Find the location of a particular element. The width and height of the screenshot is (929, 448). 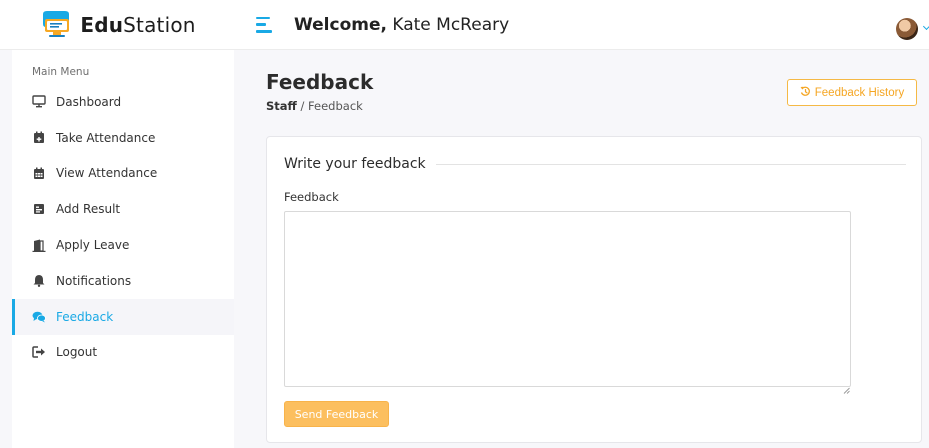

breadcrumb-current: Feedback is located at coordinates (335, 106).